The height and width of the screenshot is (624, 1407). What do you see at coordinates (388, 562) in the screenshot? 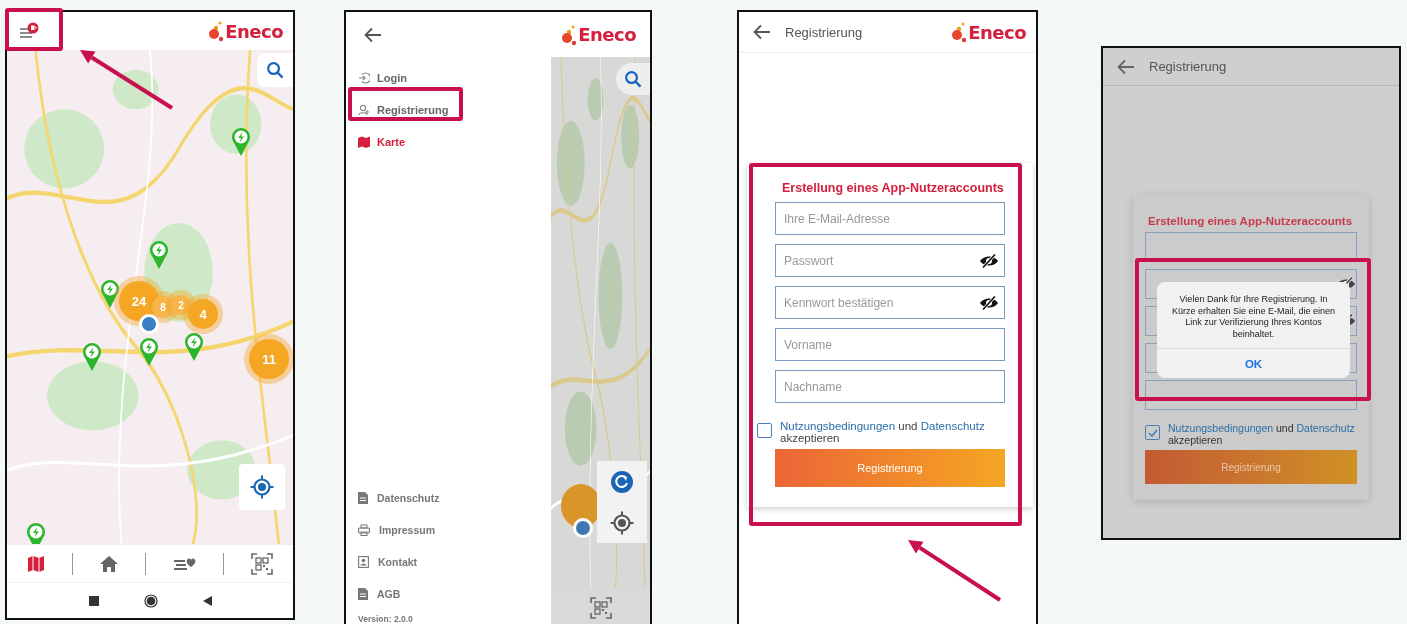
I see `footer-link: Kontakt` at bounding box center [388, 562].